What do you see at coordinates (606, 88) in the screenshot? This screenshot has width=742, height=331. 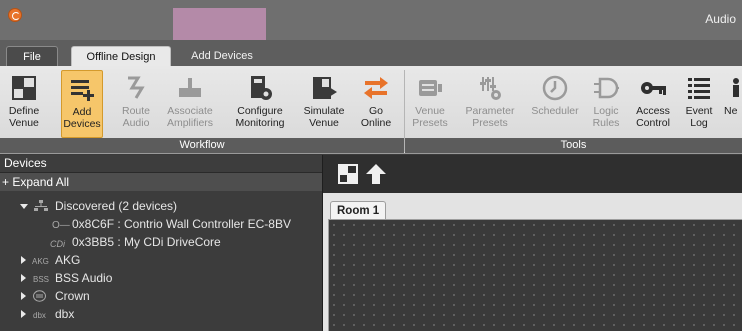 I see `logic-rules-icon` at bounding box center [606, 88].